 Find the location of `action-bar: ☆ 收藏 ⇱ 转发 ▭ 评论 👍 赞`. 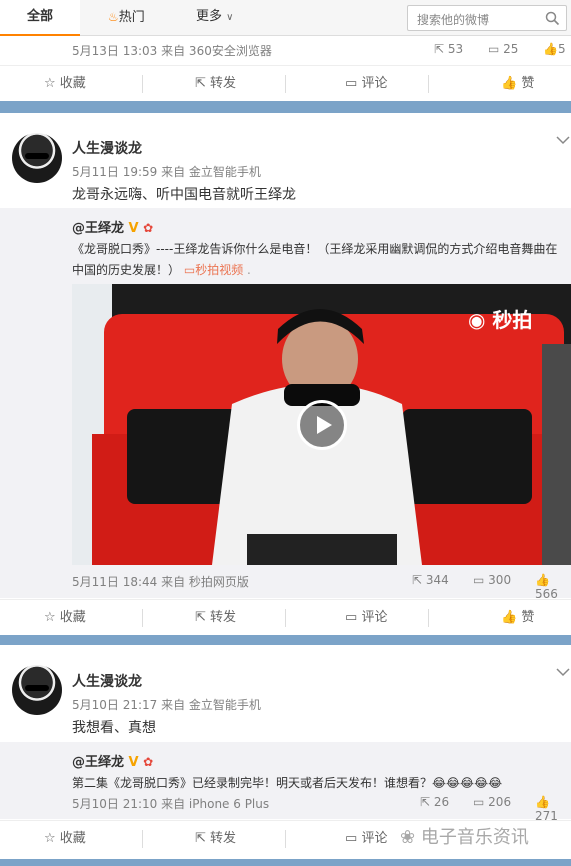

action-bar: ☆ 收藏 ⇱ 转发 ▭ 评论 👍 赞 is located at coordinates (285, 617).